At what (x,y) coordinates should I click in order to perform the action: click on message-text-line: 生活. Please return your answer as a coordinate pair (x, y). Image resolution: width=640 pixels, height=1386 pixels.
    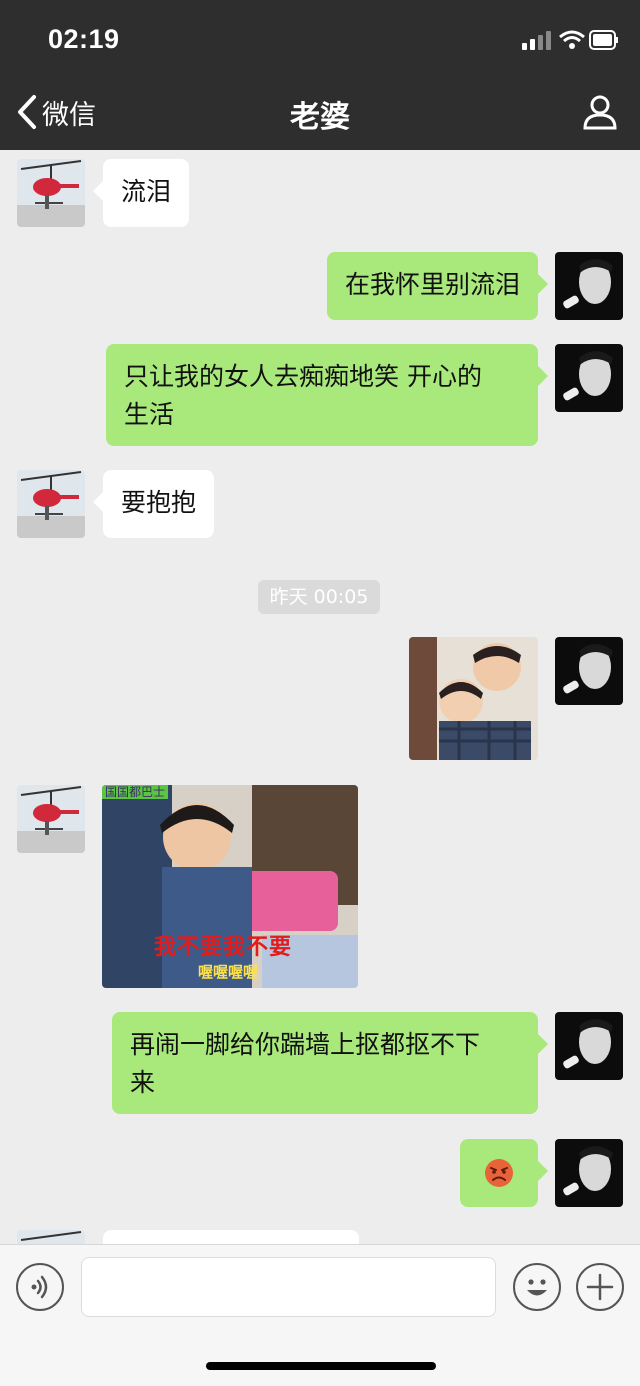
    Looking at the image, I should click on (149, 414).